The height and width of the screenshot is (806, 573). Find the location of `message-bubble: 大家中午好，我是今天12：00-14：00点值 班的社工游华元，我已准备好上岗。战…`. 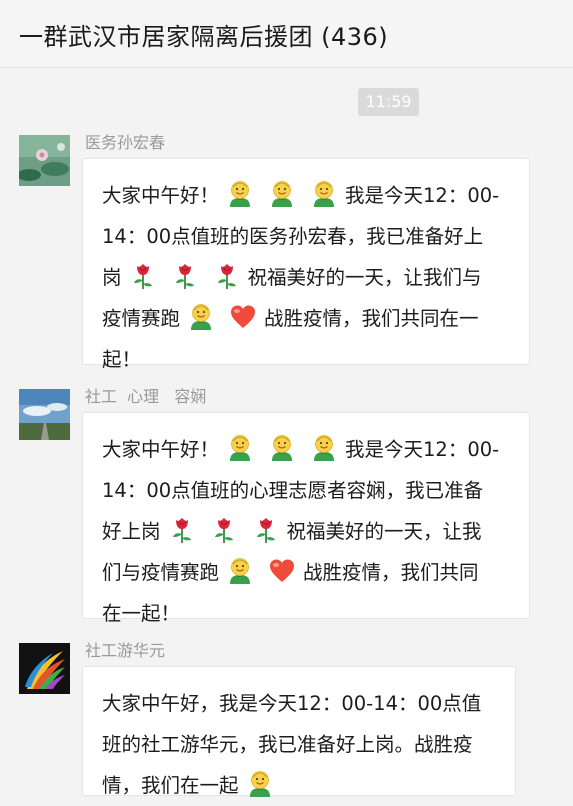

message-bubble: 大家中午好，我是今天12：00-14：00点值 班的社工游华元，我已准备好上岗。战… is located at coordinates (299, 731).